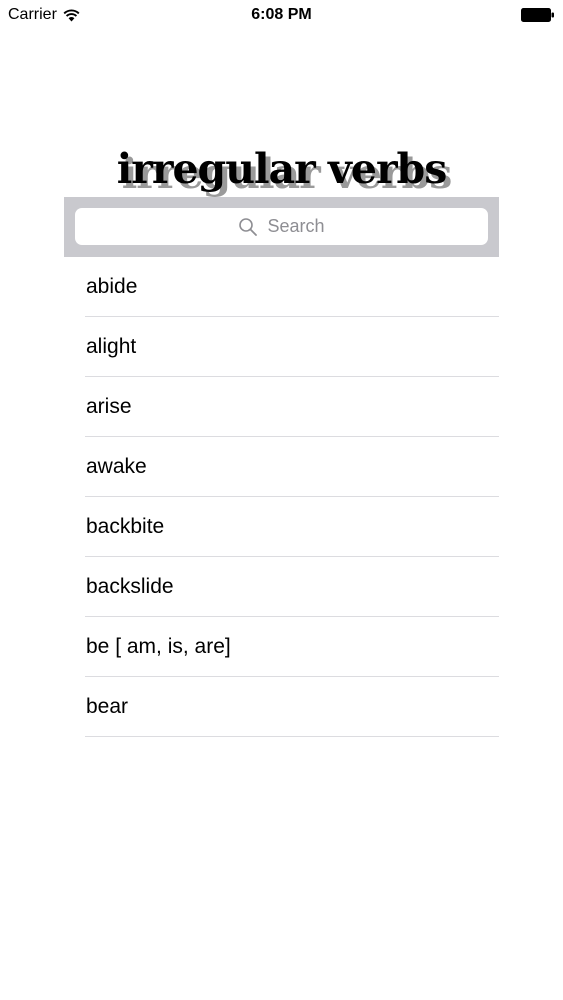 The width and height of the screenshot is (563, 1000). Describe the element at coordinates (282, 169) in the screenshot. I see `page-title: irregular verbs` at that location.